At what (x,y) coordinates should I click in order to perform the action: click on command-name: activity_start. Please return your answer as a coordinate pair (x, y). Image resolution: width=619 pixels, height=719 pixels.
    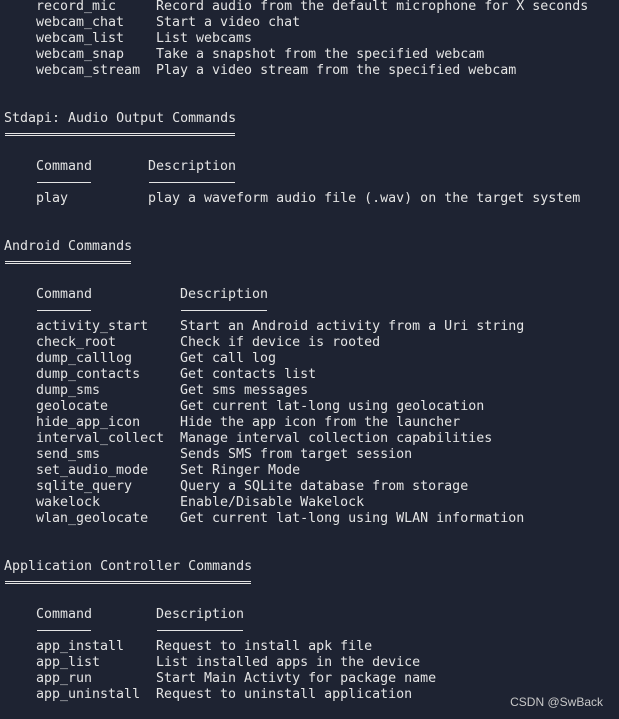
    Looking at the image, I should click on (92, 326).